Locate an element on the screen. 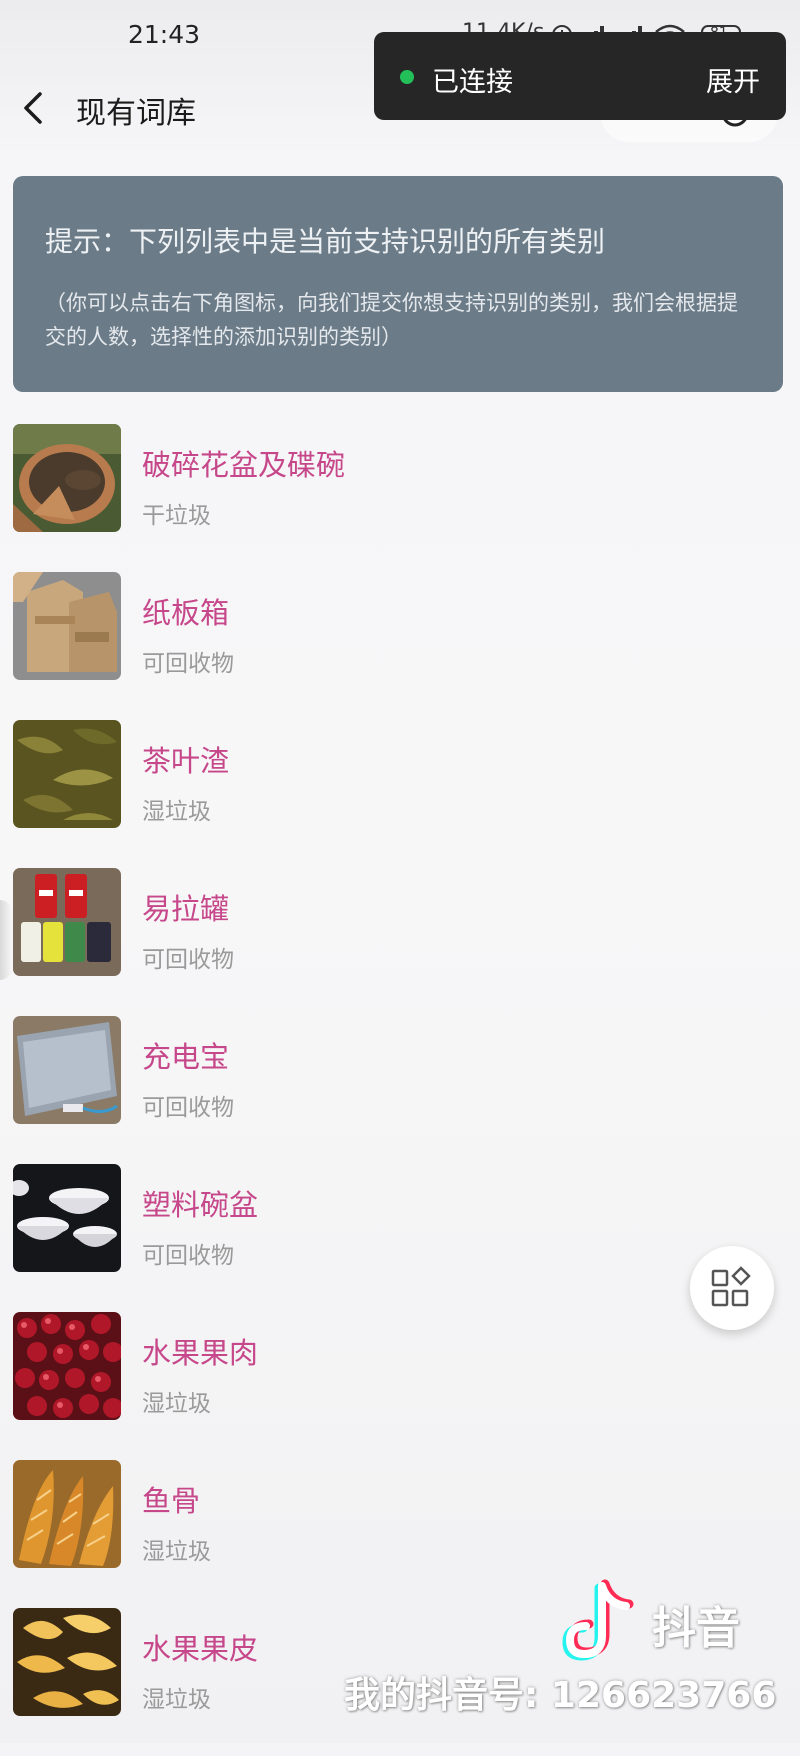 This screenshot has height=1756, width=800. item-name: 纸板箱 is located at coordinates (186, 613).